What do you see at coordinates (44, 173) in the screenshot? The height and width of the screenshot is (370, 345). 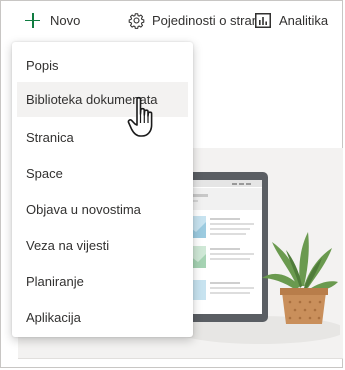 I see `menu-item-label: Space` at bounding box center [44, 173].